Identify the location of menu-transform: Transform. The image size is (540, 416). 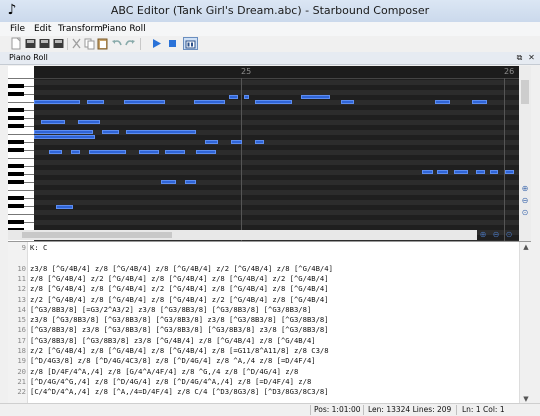
(80, 29).